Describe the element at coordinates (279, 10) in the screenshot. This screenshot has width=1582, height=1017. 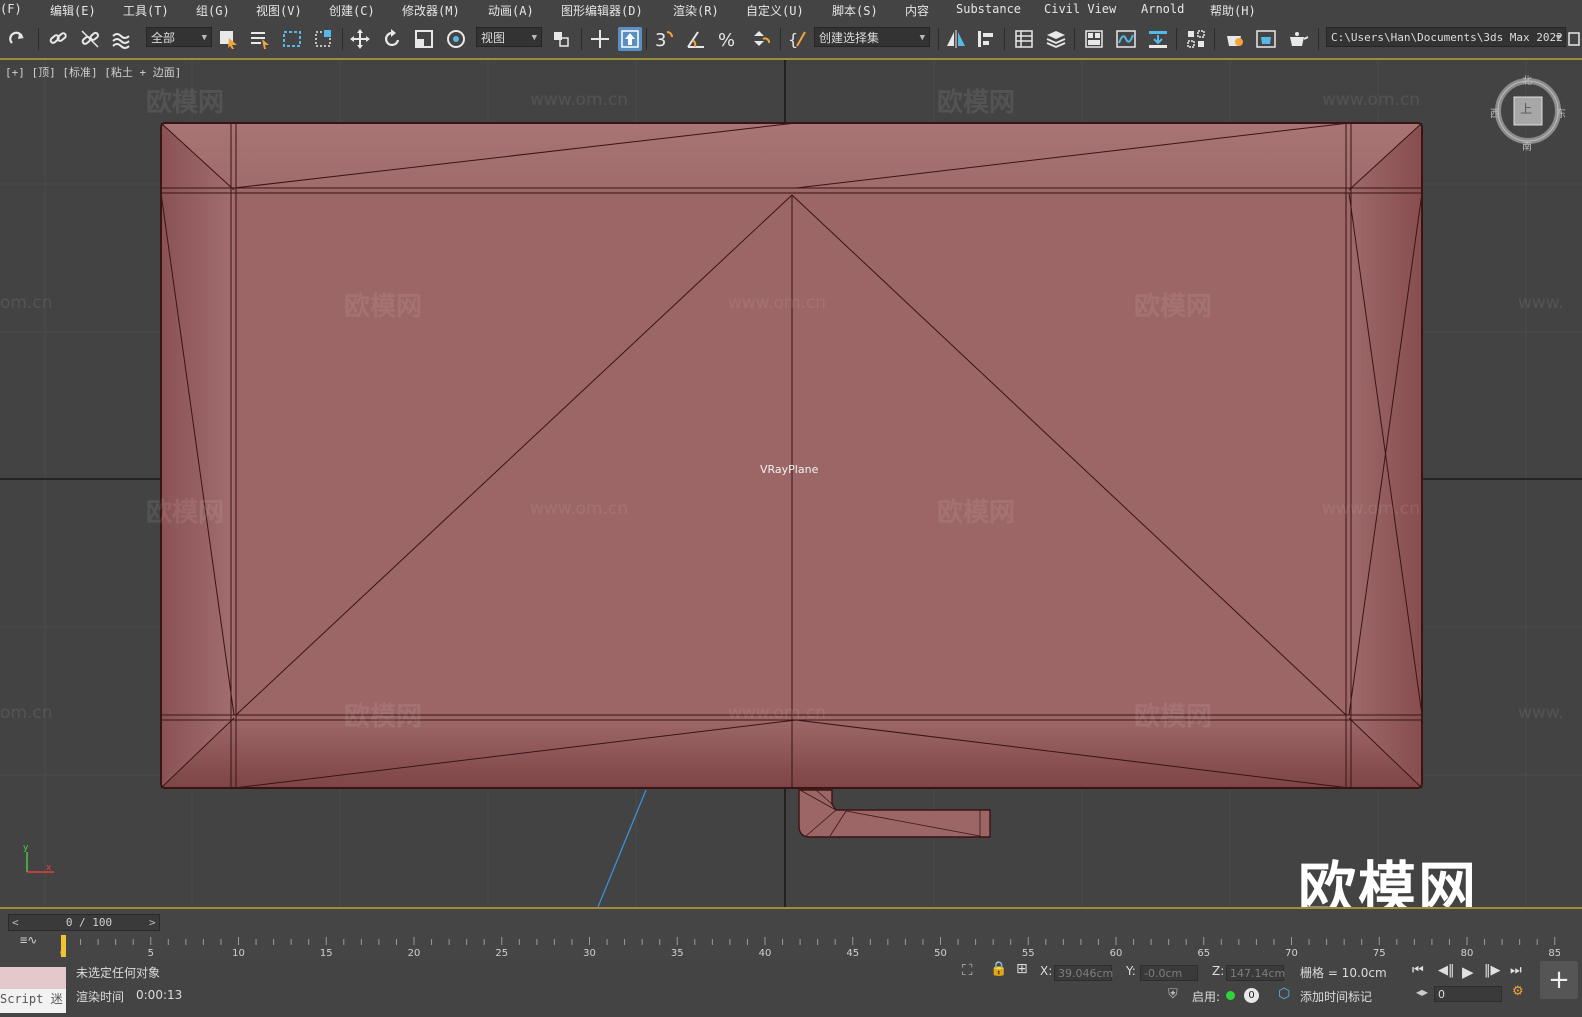
I see `menu-views: 视图(V)` at that location.